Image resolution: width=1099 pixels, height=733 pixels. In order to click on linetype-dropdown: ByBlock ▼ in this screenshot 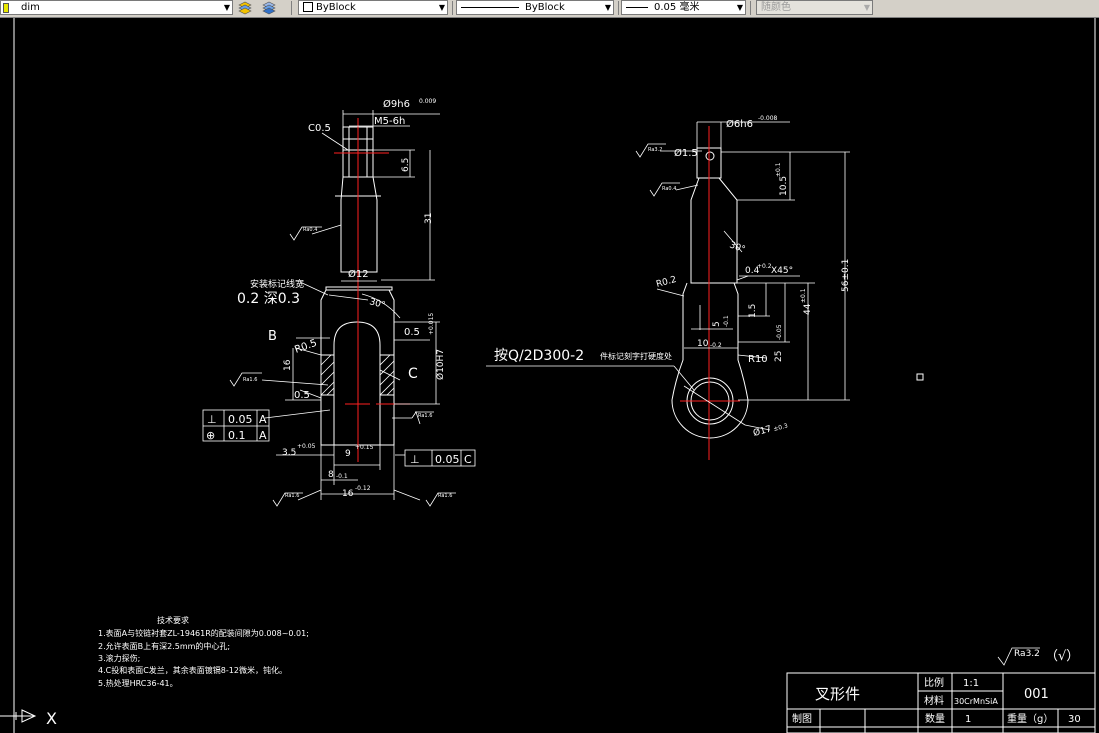, I will do `click(535, 7)`.